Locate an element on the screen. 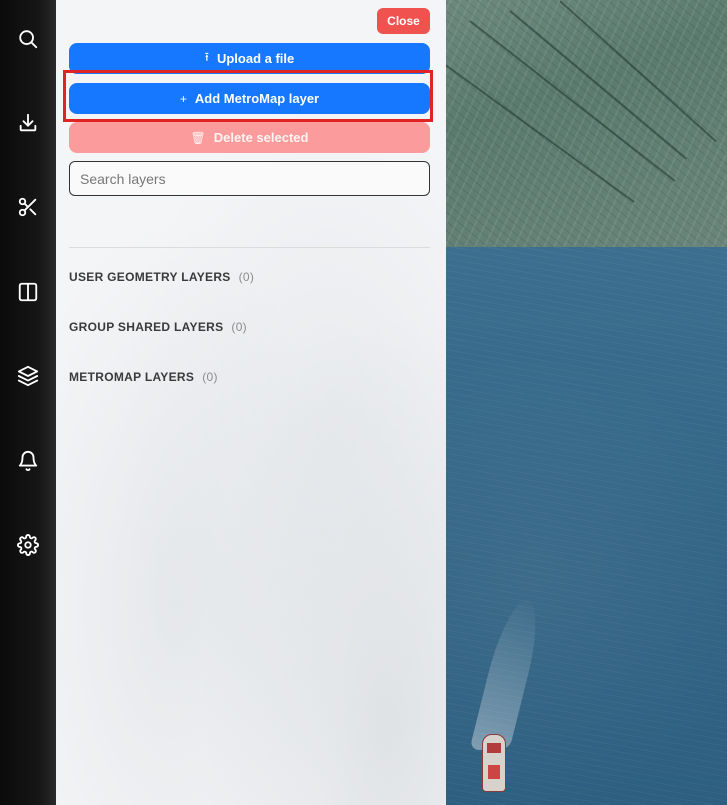  split-view-icon is located at coordinates (28, 292).